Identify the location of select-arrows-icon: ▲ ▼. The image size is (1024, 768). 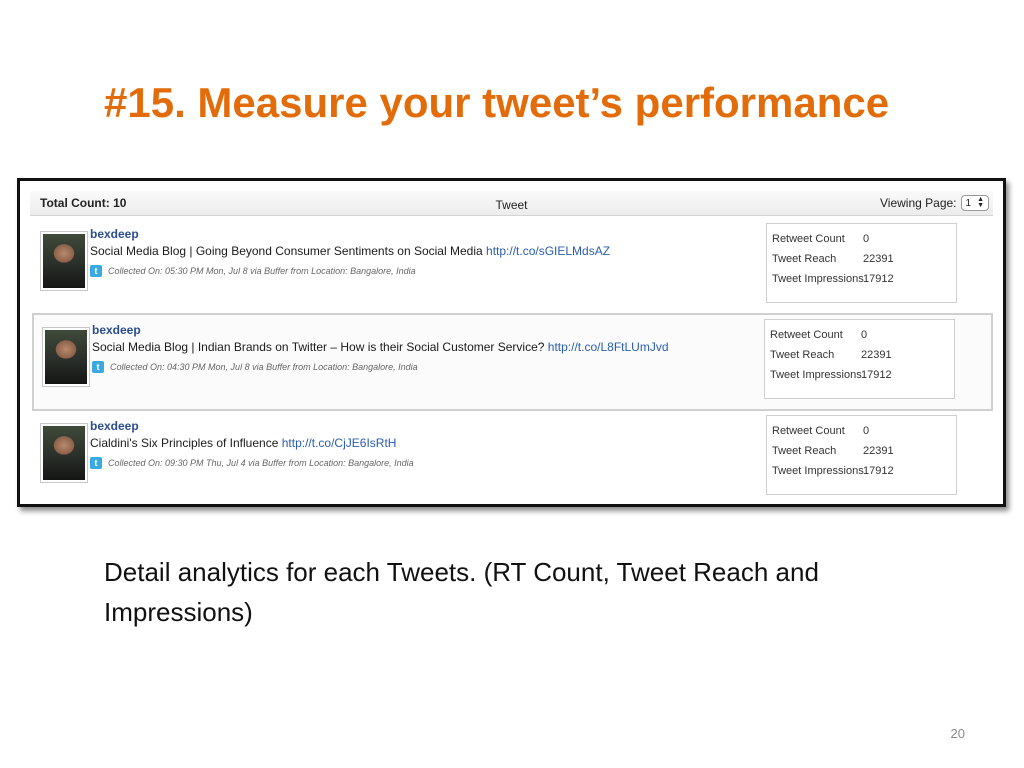
(980, 202).